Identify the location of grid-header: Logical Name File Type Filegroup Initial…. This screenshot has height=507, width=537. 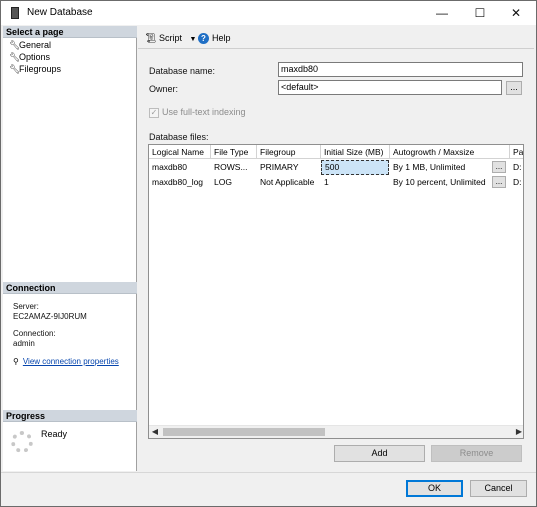
(336, 152).